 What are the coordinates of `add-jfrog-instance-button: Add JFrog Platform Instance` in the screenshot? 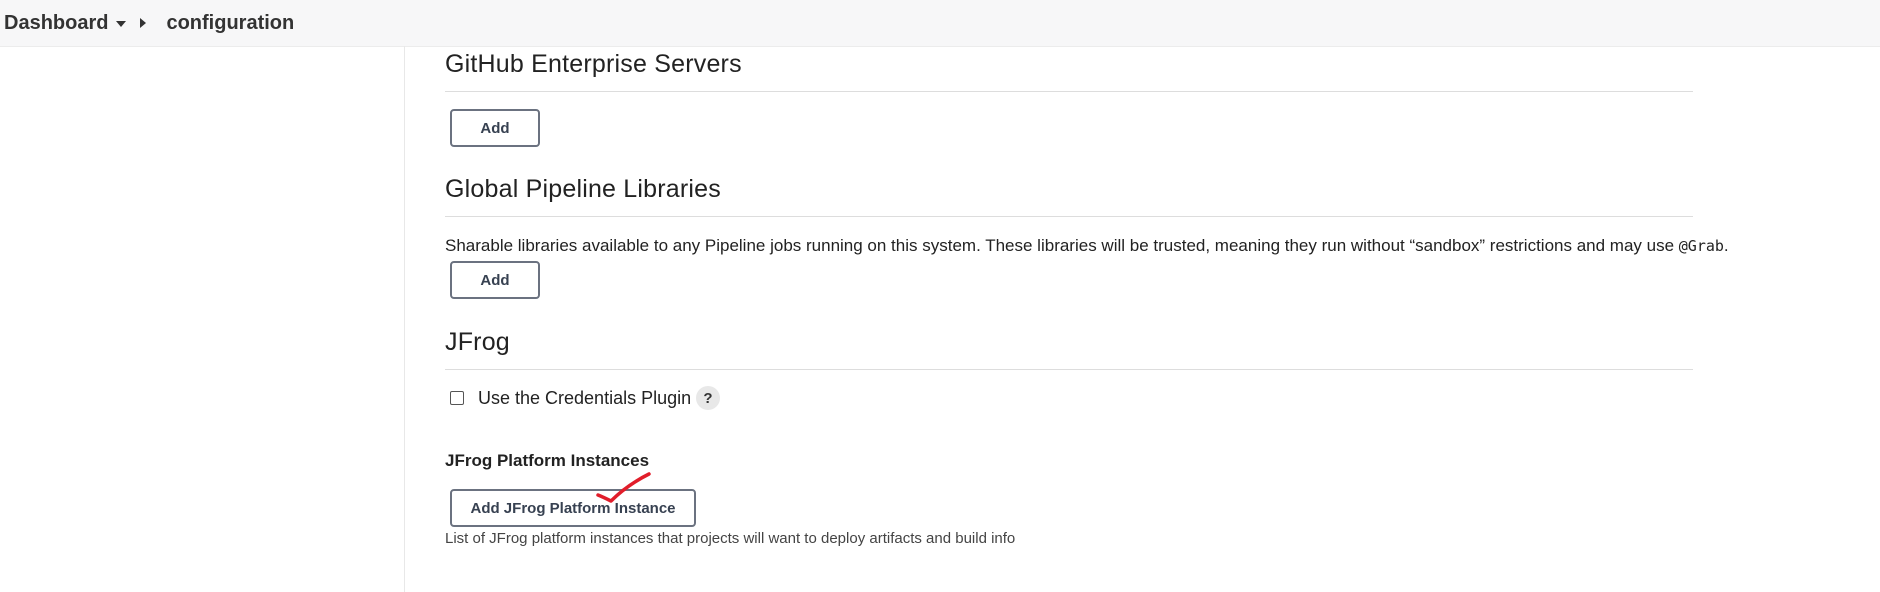 It's located at (573, 508).